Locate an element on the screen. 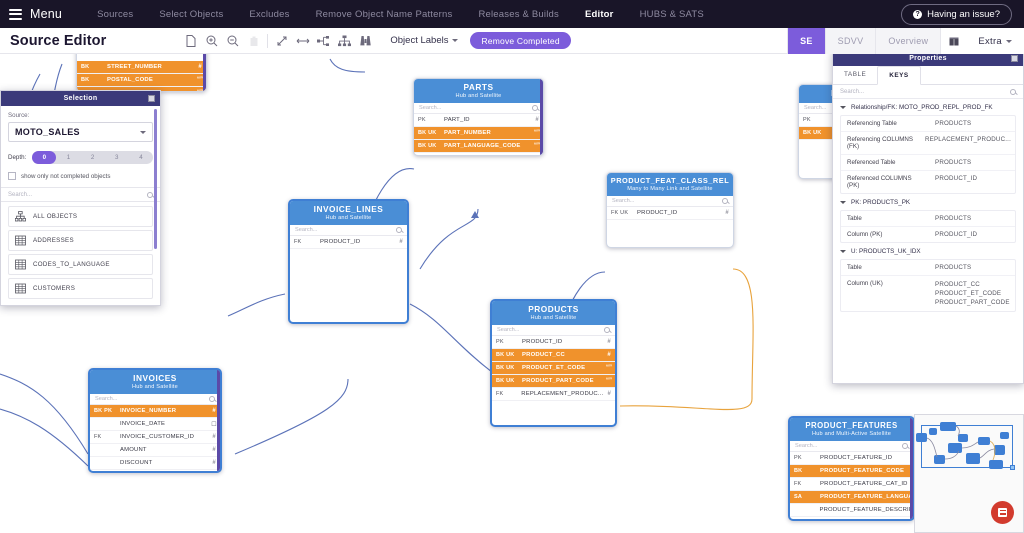 The height and width of the screenshot is (533, 1024). nav-item-excludes: Excludes is located at coordinates (269, 14).